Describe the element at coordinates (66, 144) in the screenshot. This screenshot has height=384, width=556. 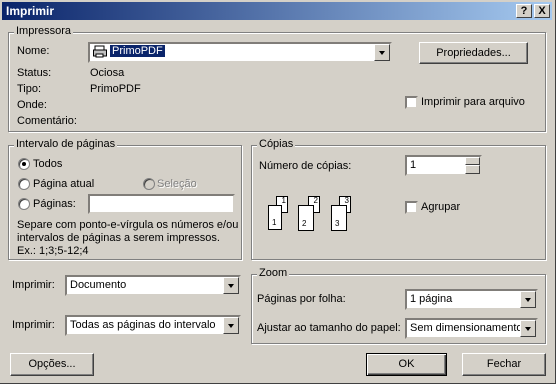
I see `page-range-legend: Intervalo de páginas` at that location.